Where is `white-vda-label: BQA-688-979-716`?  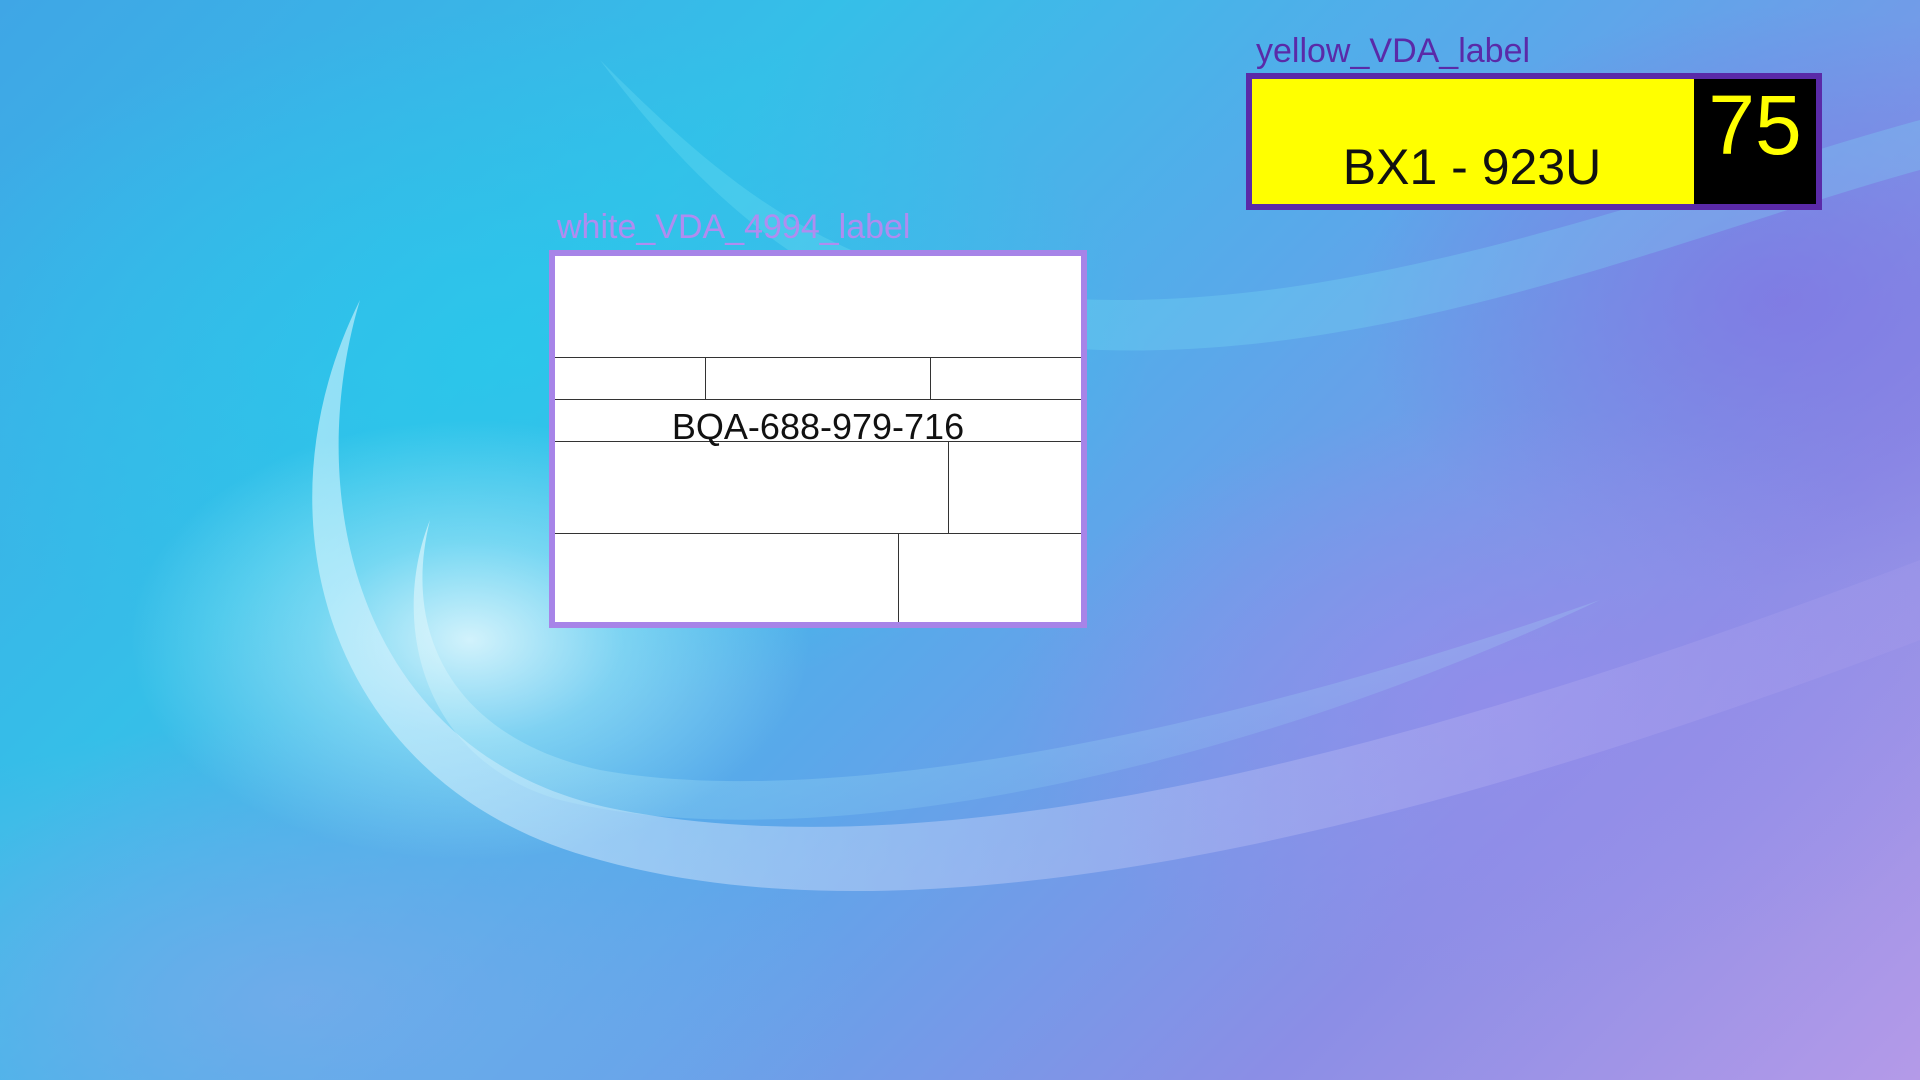 white-vda-label: BQA-688-979-716 is located at coordinates (818, 439).